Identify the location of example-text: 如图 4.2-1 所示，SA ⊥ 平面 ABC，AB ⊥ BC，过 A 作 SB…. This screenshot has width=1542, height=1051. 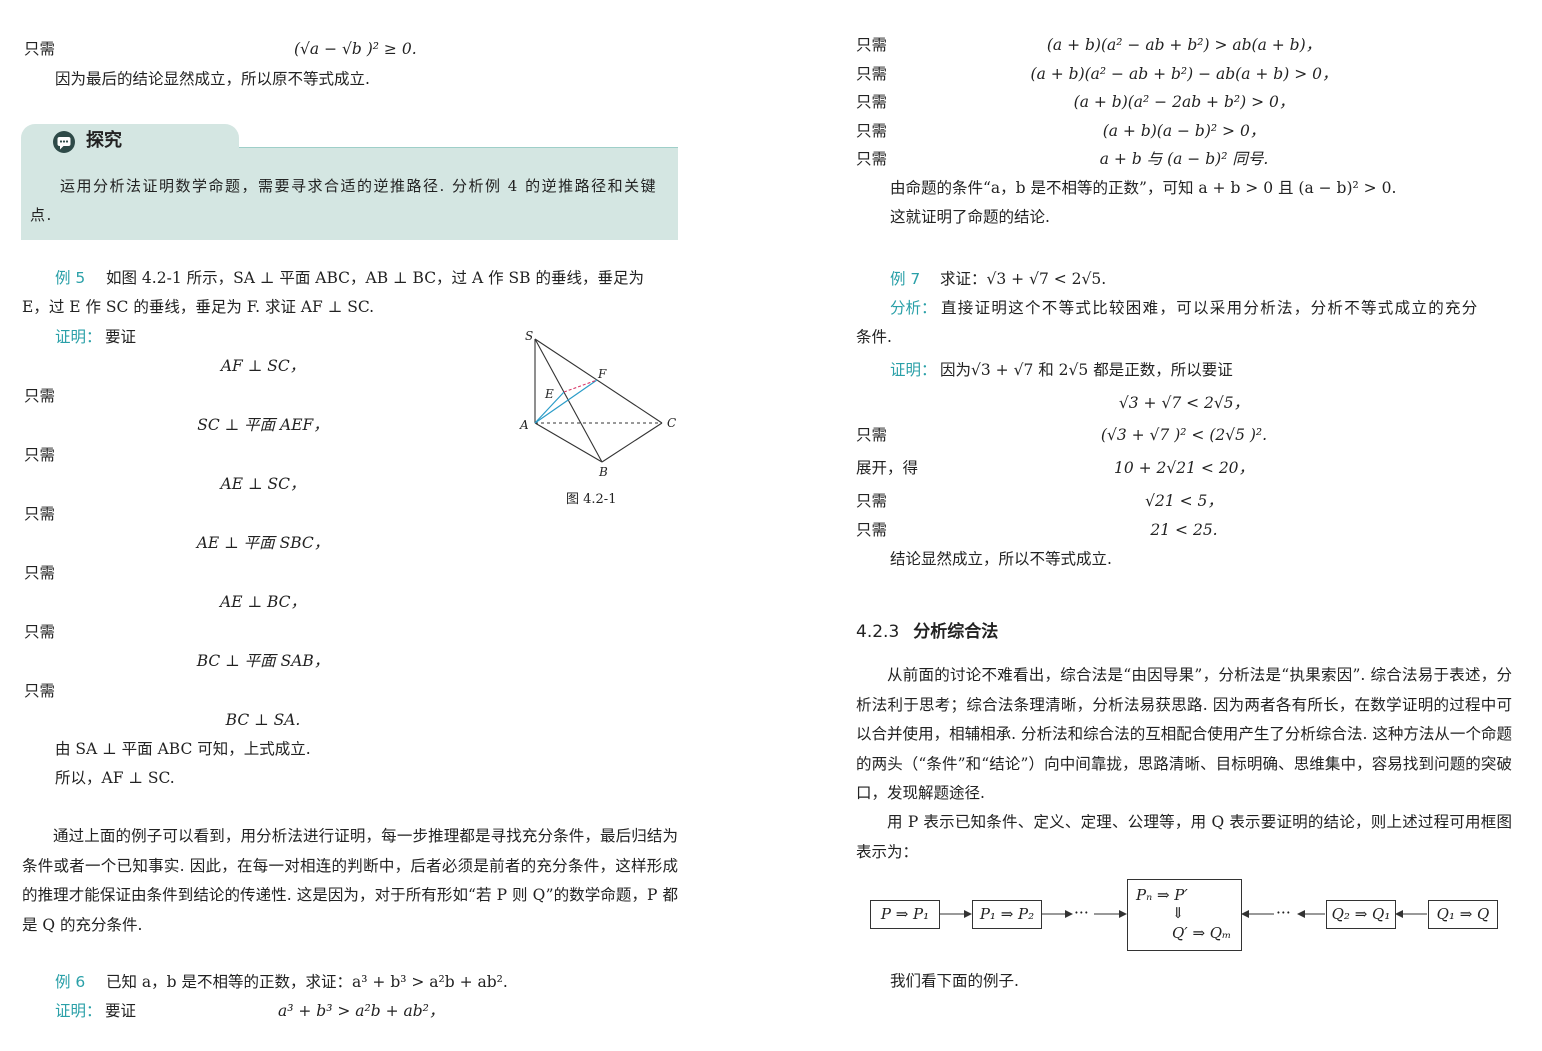
(375, 278).